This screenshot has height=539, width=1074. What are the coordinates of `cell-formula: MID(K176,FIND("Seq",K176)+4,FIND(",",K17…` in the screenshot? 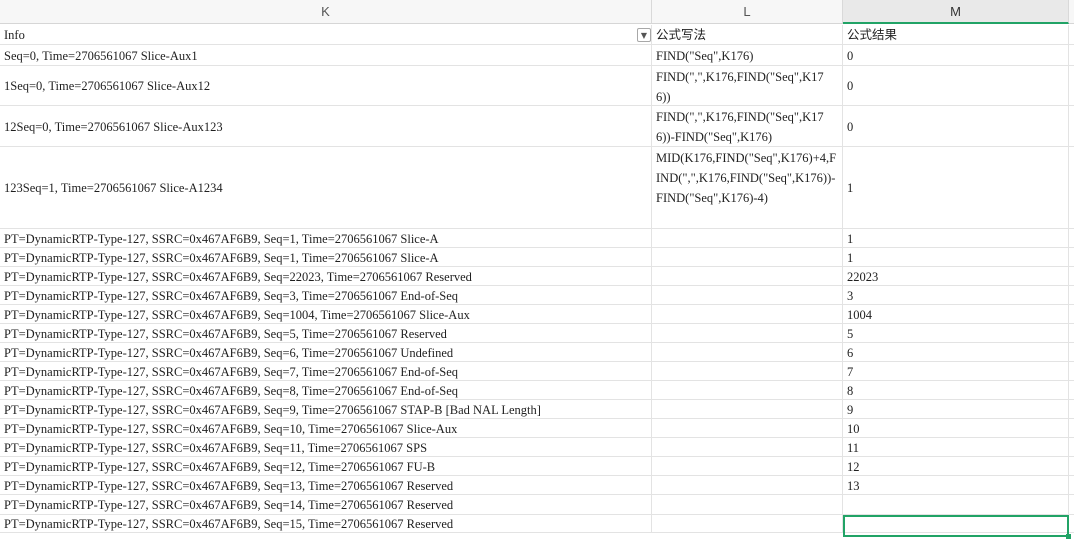 It's located at (747, 188).